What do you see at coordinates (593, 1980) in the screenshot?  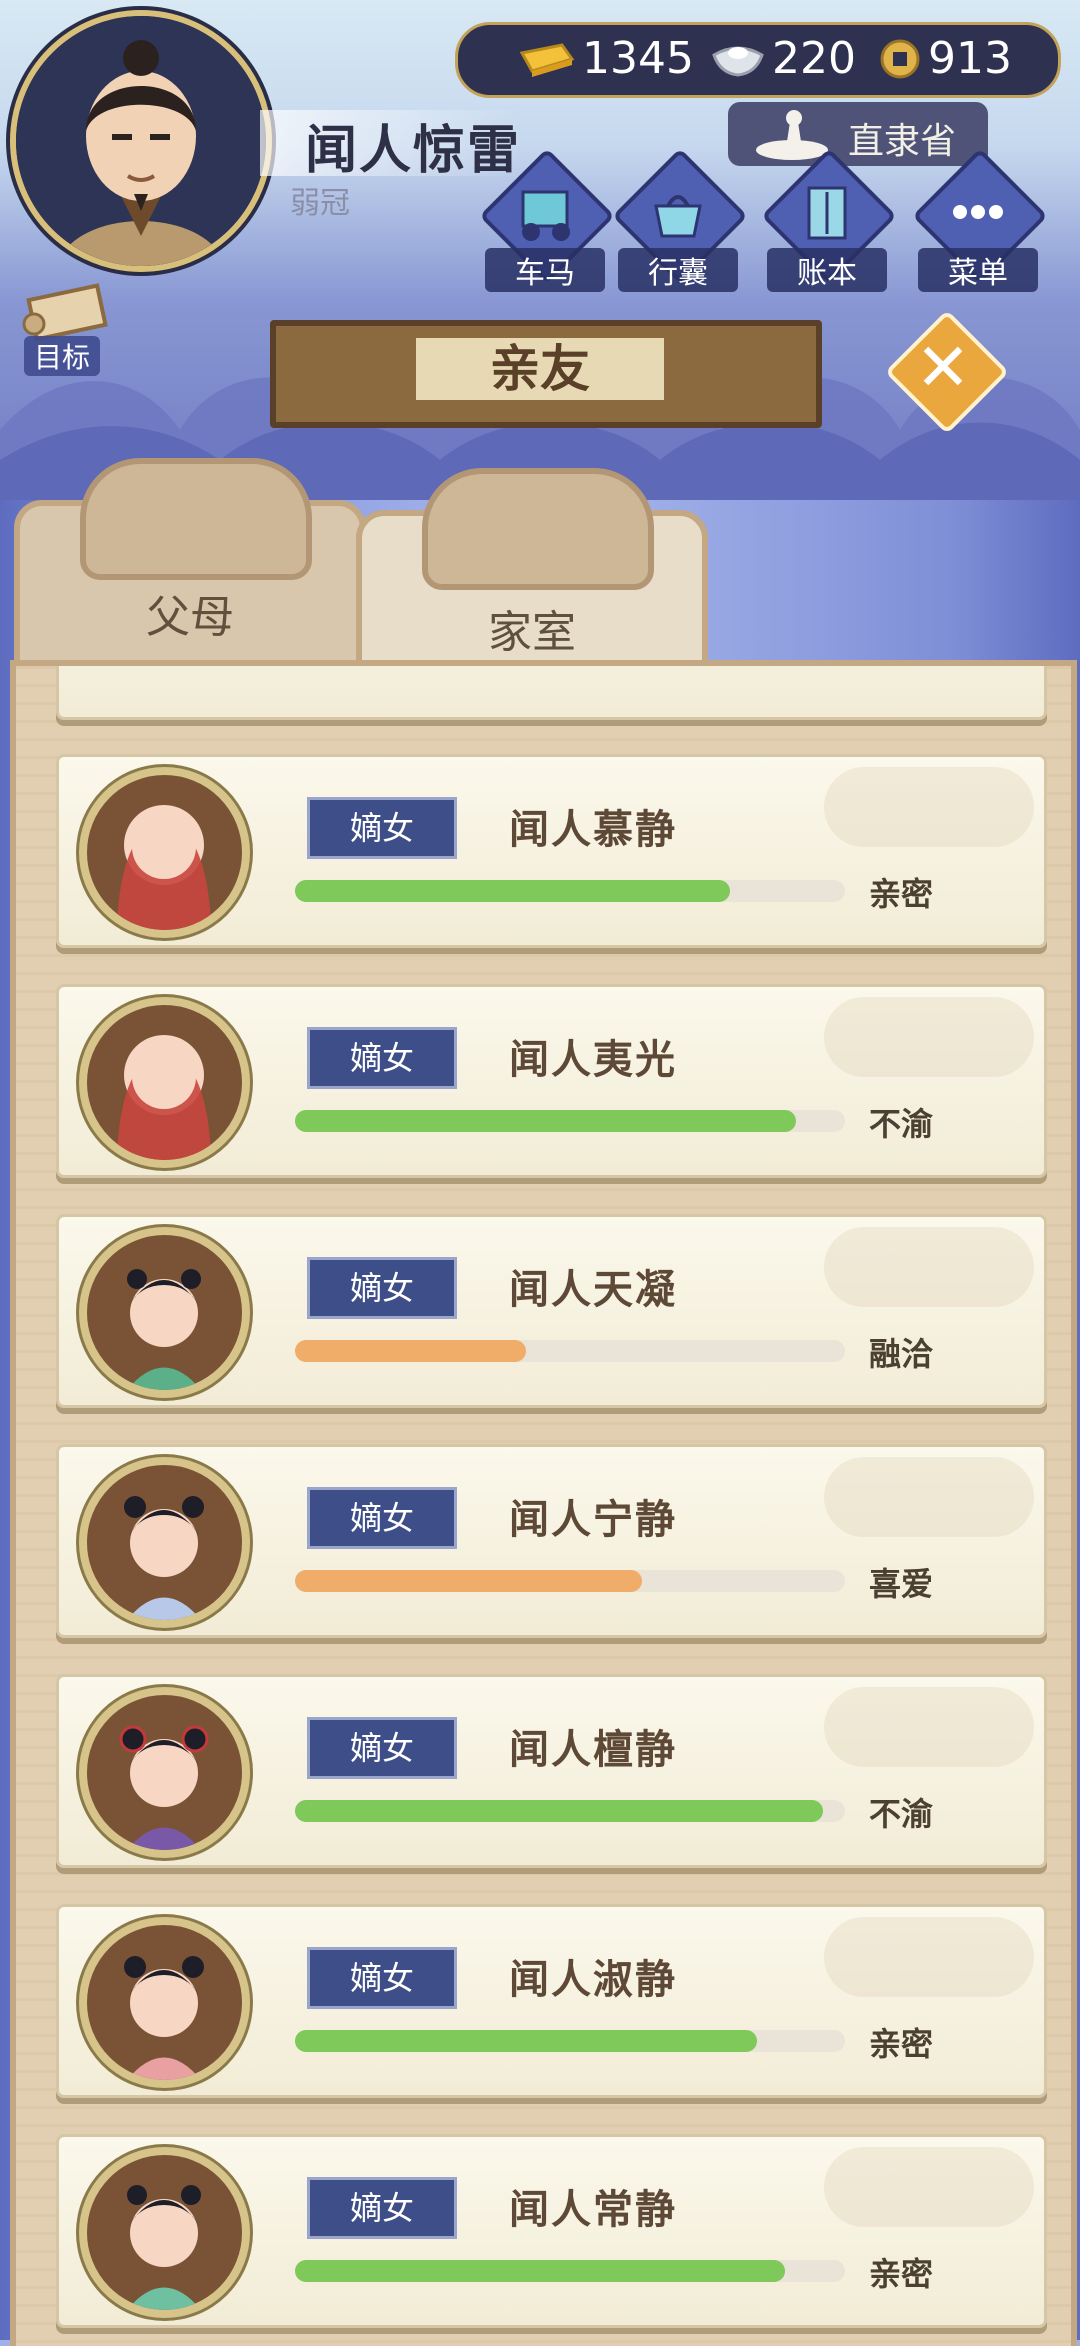 I see `relative-name: 闻人淑静` at bounding box center [593, 1980].